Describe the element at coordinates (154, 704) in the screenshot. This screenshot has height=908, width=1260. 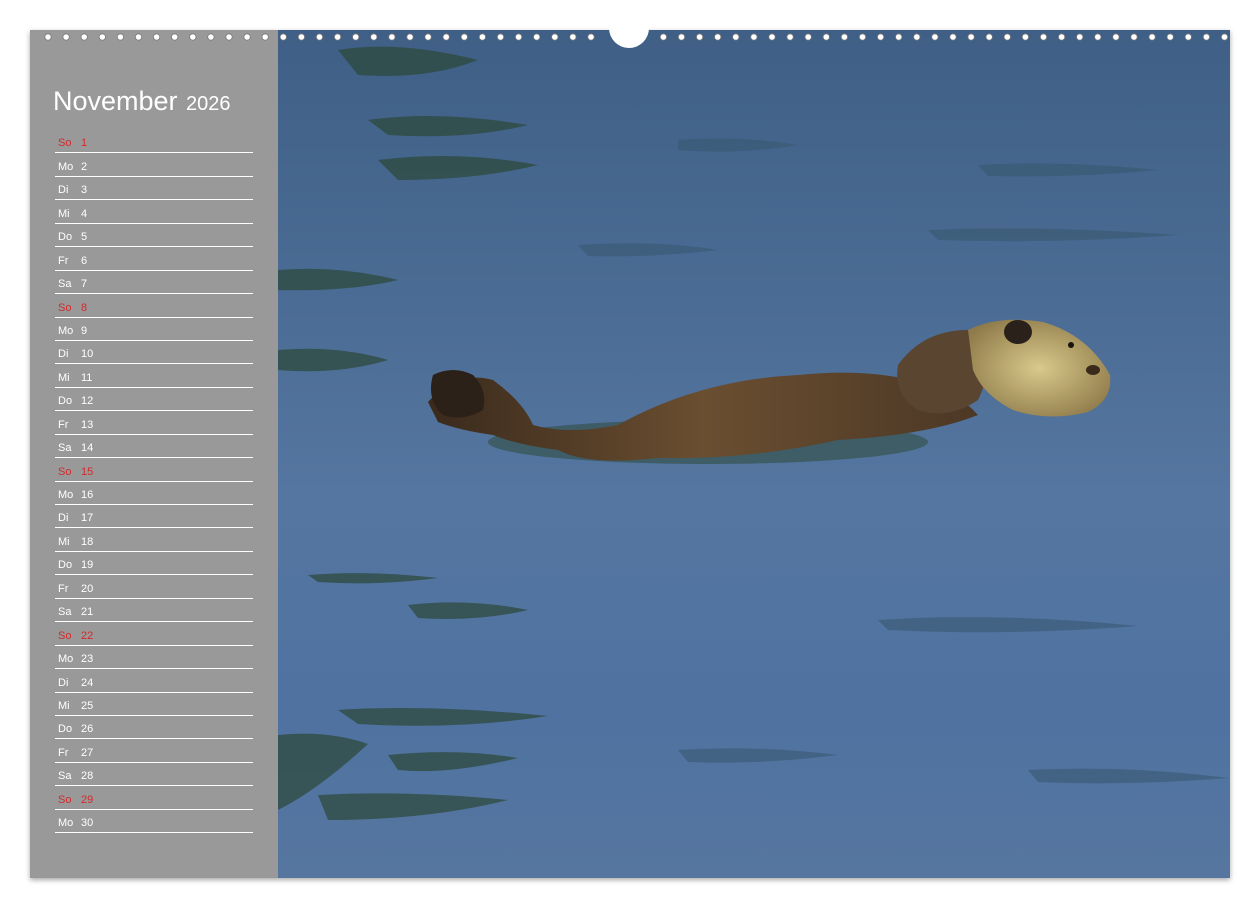
I see `day-row: Mi 25` at that location.